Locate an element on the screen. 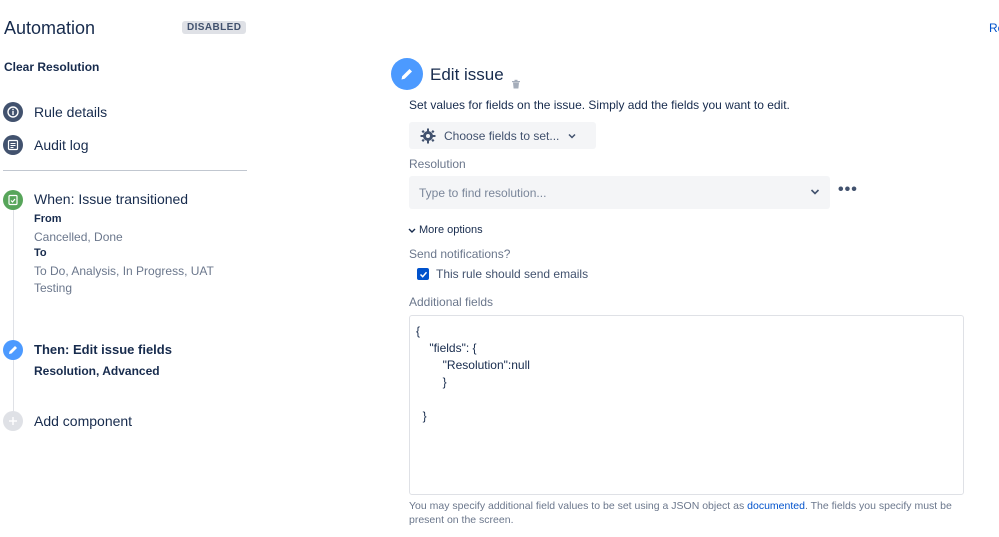 The image size is (999, 537). additional-fields-label: Additional fields is located at coordinates (451, 302).